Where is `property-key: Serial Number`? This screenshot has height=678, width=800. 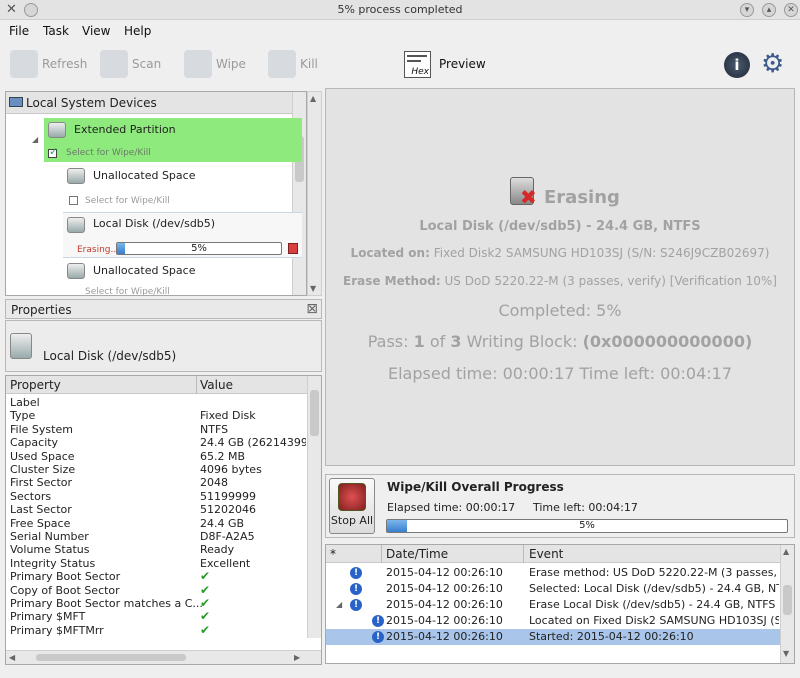
property-key: Serial Number is located at coordinates (49, 536).